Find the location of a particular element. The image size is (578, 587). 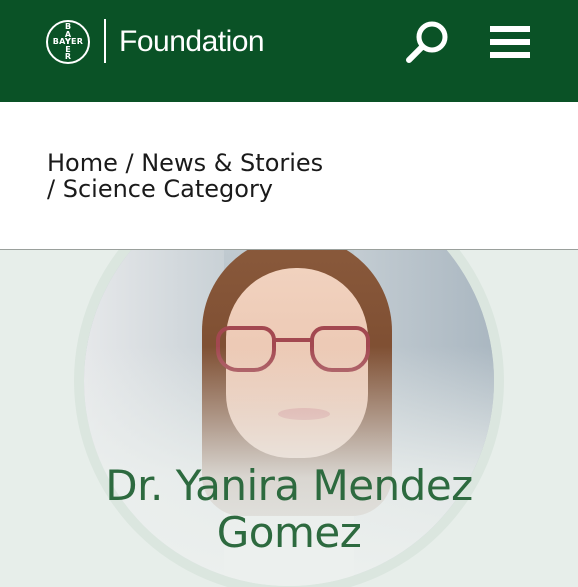

brand-name: Foundation is located at coordinates (192, 42).